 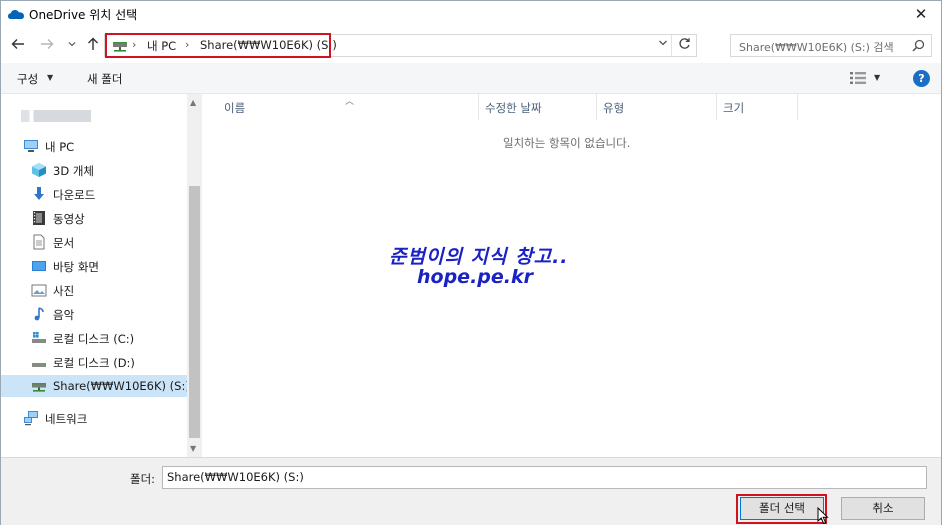 I want to click on column-header-type: 유형, so click(x=613, y=108).